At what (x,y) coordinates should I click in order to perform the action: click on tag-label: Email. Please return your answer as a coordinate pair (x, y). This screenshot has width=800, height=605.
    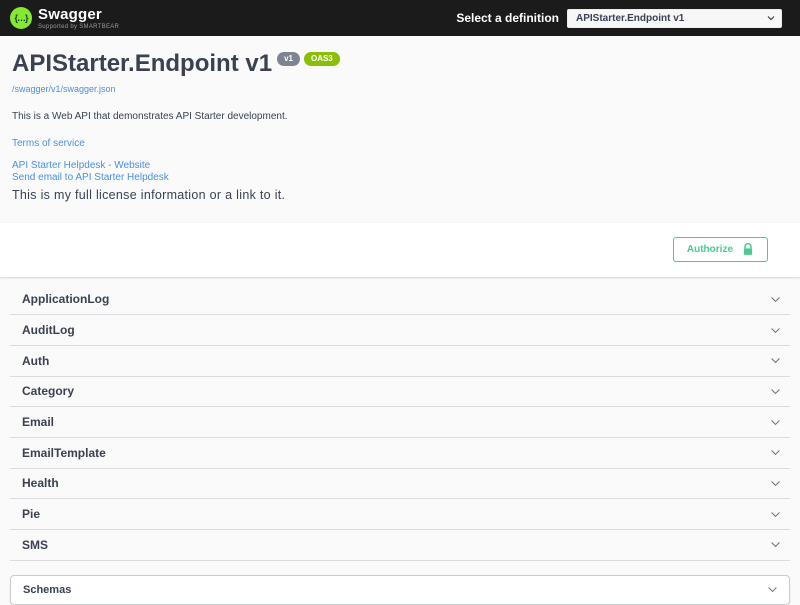
    Looking at the image, I should click on (38, 422).